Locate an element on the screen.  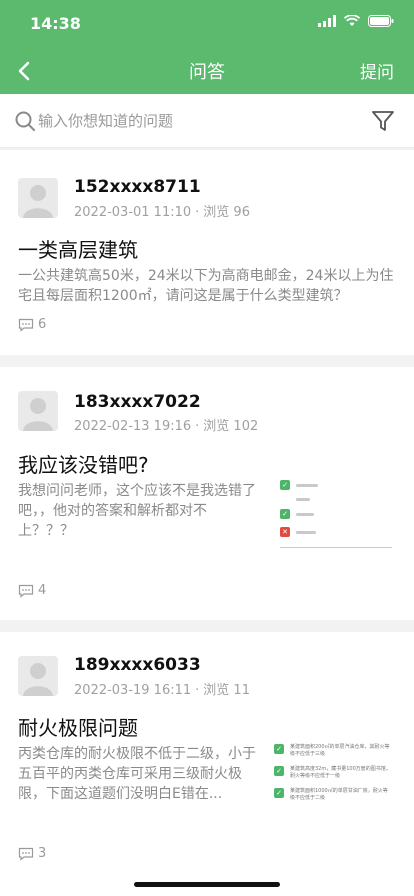
user-name: 183xxxx7022 is located at coordinates (137, 402).